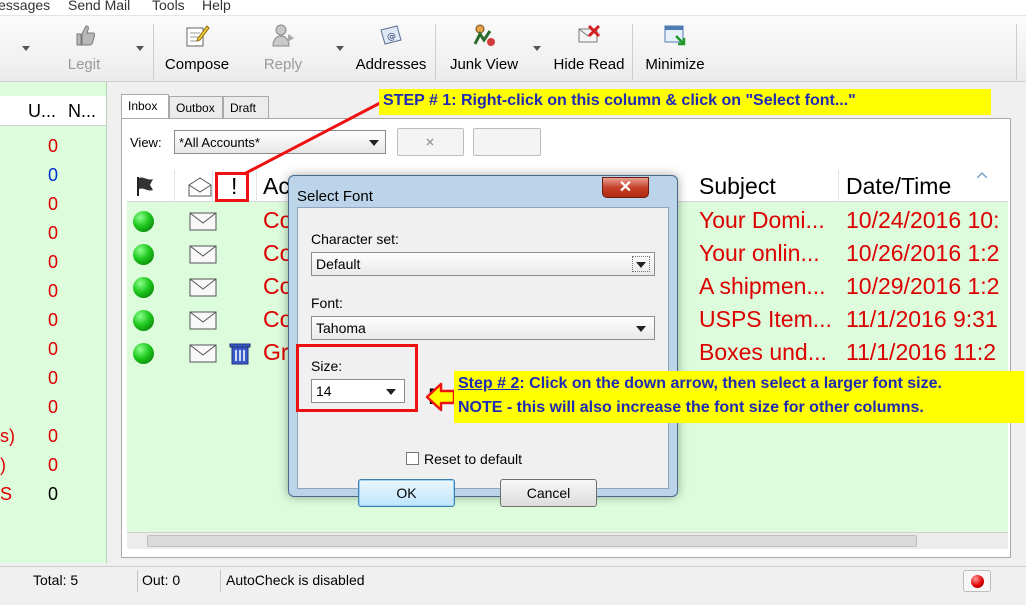  I want to click on hide-read-button: Hide Read, so click(589, 51).